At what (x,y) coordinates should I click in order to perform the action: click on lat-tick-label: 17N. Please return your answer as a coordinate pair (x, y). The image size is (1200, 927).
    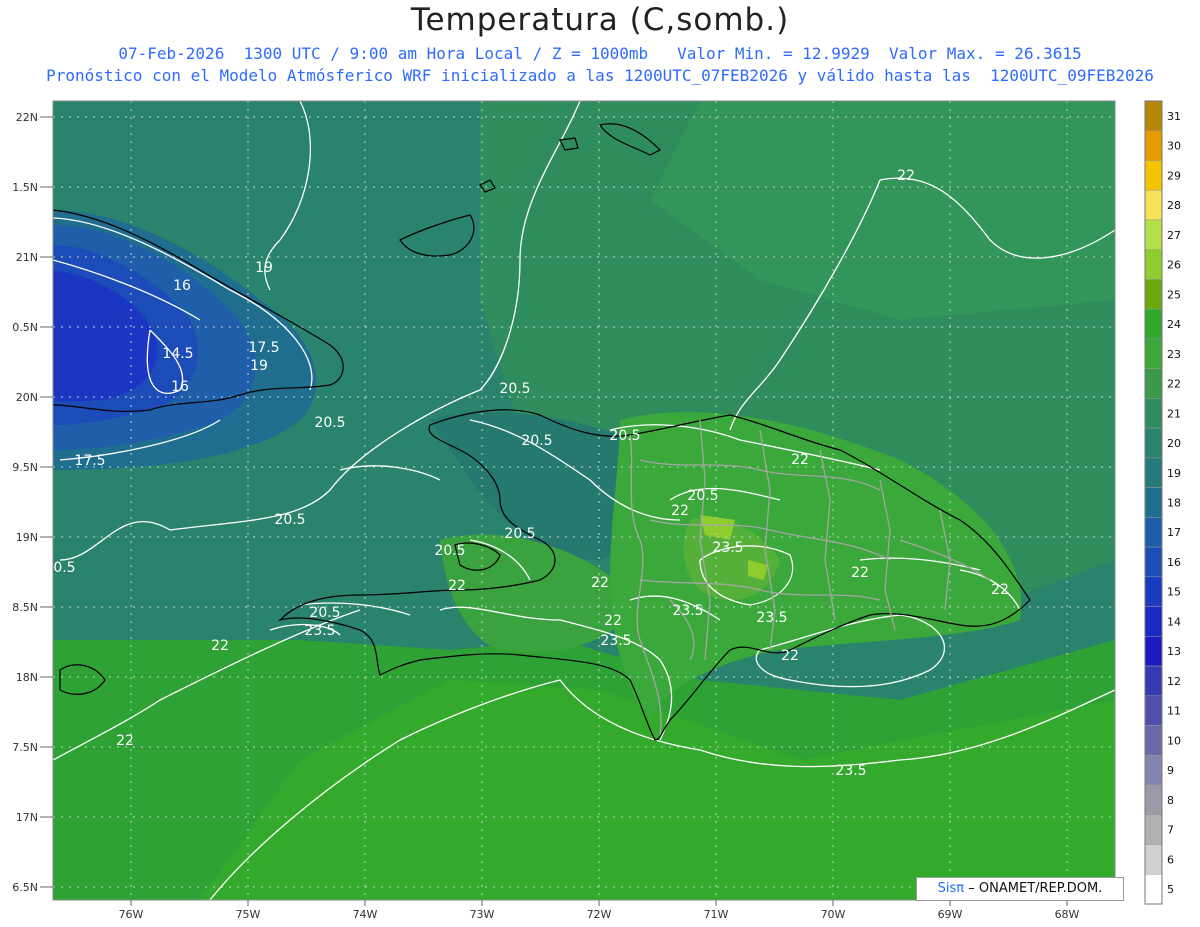
    Looking at the image, I should click on (27, 817).